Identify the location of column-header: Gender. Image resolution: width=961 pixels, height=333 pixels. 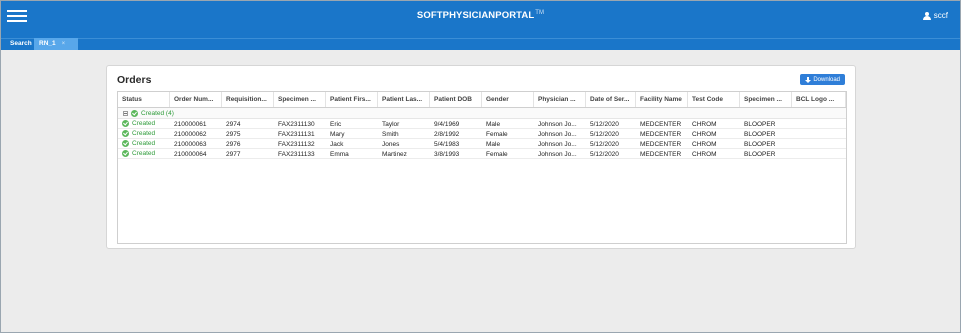
(508, 99).